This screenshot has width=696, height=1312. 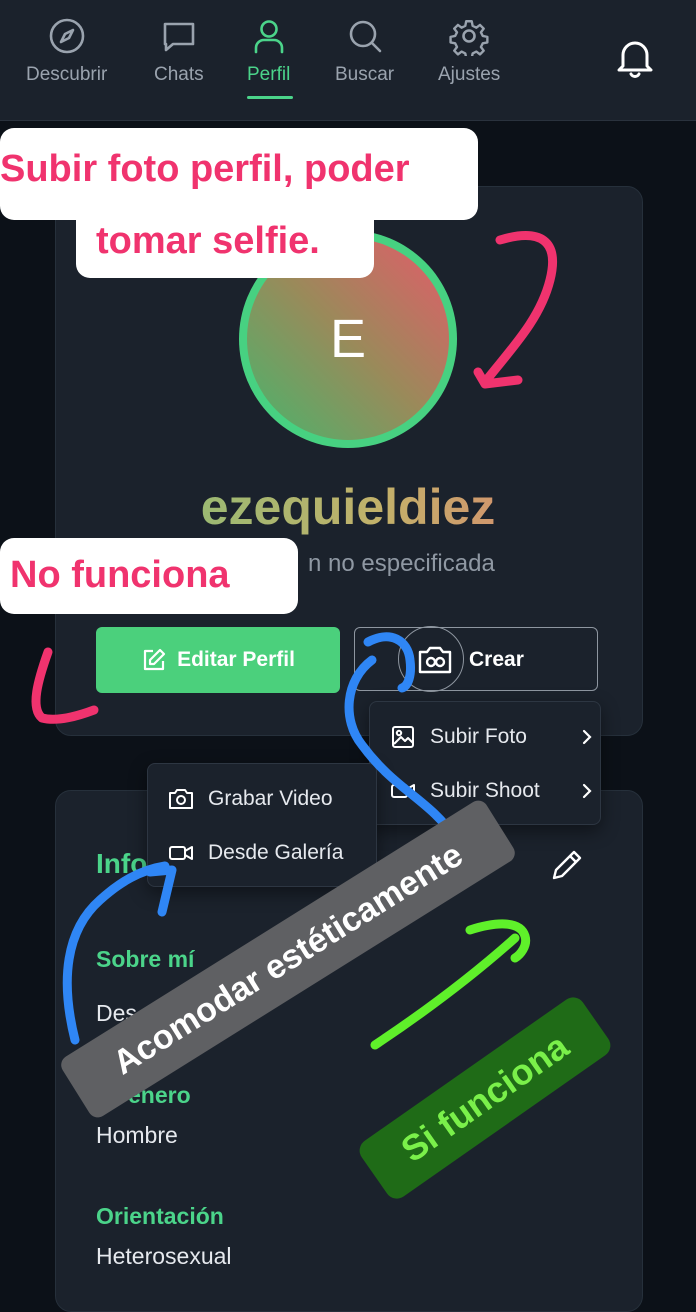 I want to click on field-value-gender: Hombre, so click(x=137, y=1135).